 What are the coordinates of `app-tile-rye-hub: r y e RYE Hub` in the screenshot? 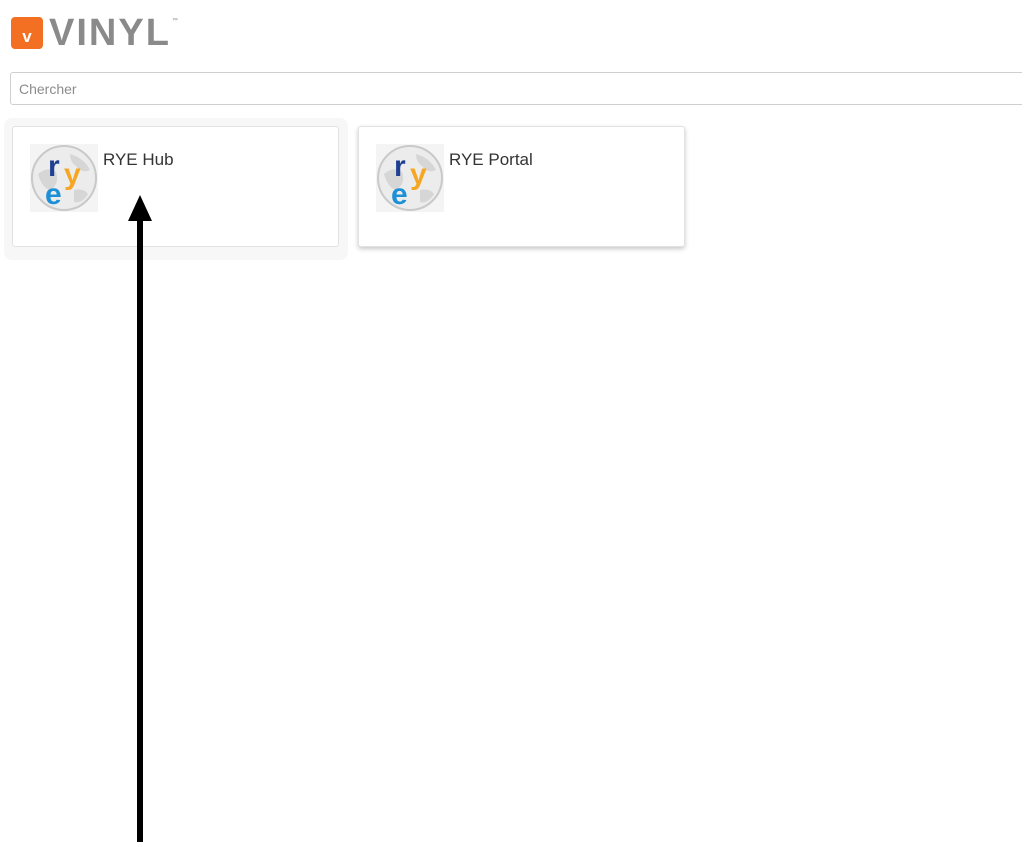 It's located at (175, 186).